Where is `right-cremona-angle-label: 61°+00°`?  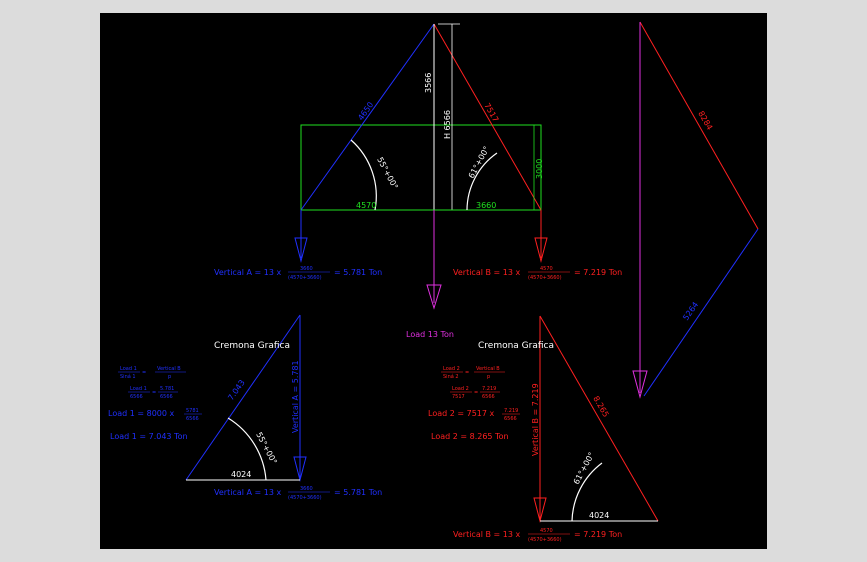
right-cremona-angle-label: 61°+00° is located at coordinates (584, 468).